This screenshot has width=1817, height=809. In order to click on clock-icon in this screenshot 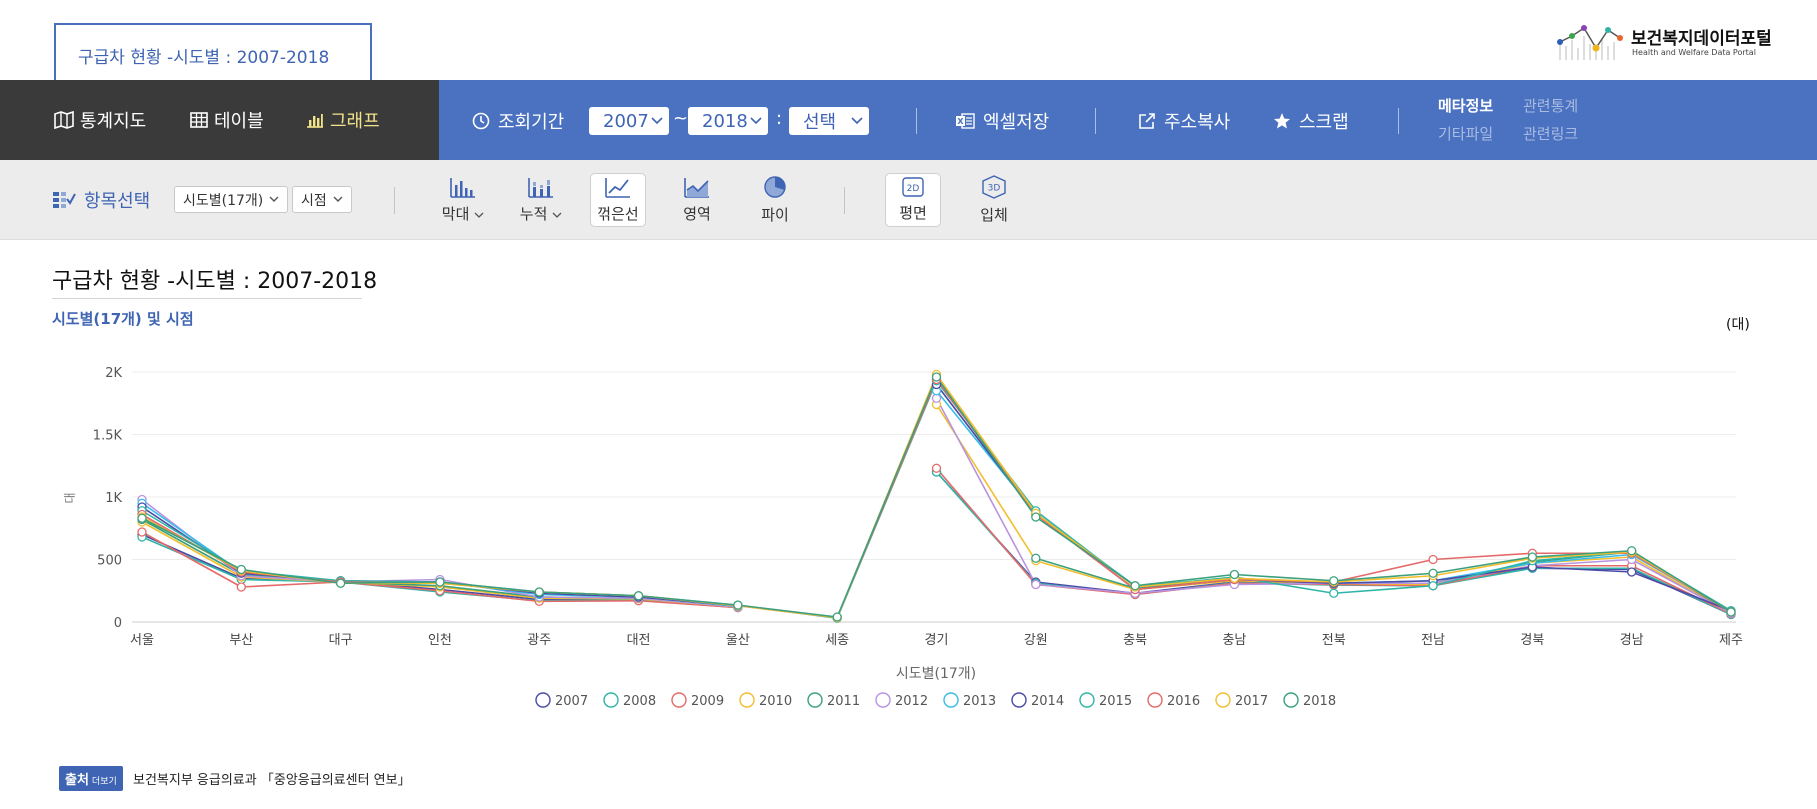, I will do `click(481, 121)`.